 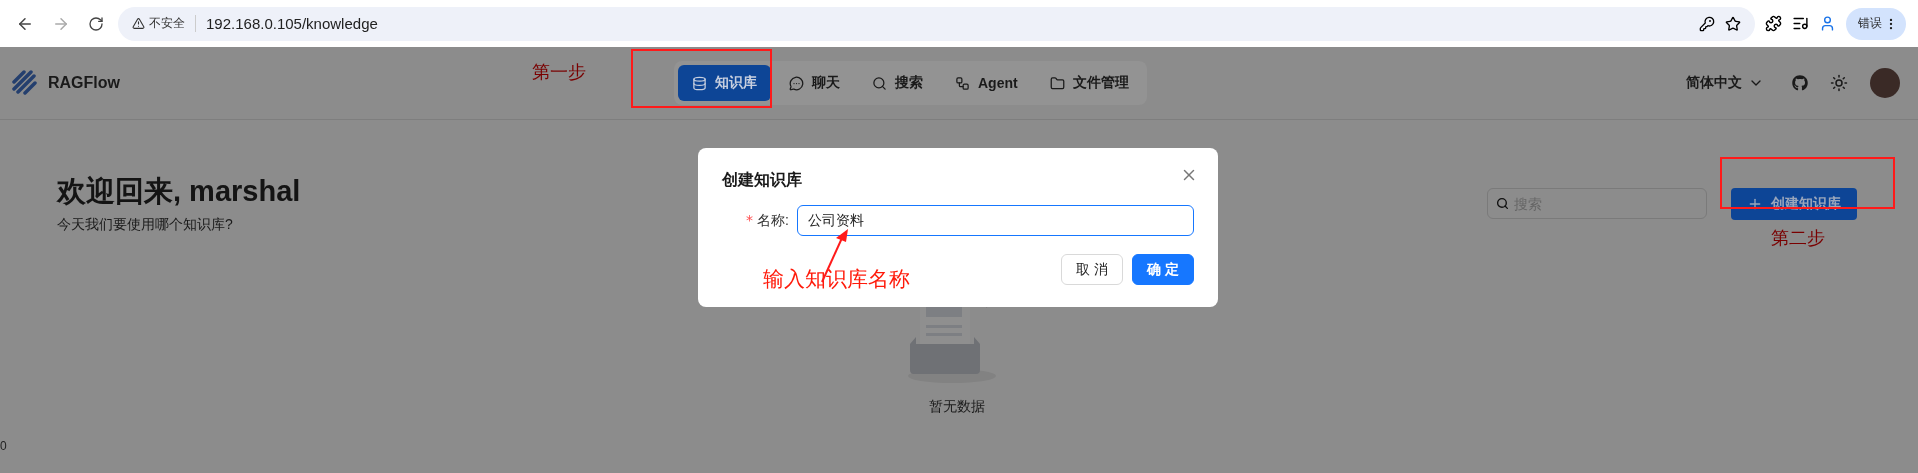 I want to click on chat-icon, so click(x=796, y=83).